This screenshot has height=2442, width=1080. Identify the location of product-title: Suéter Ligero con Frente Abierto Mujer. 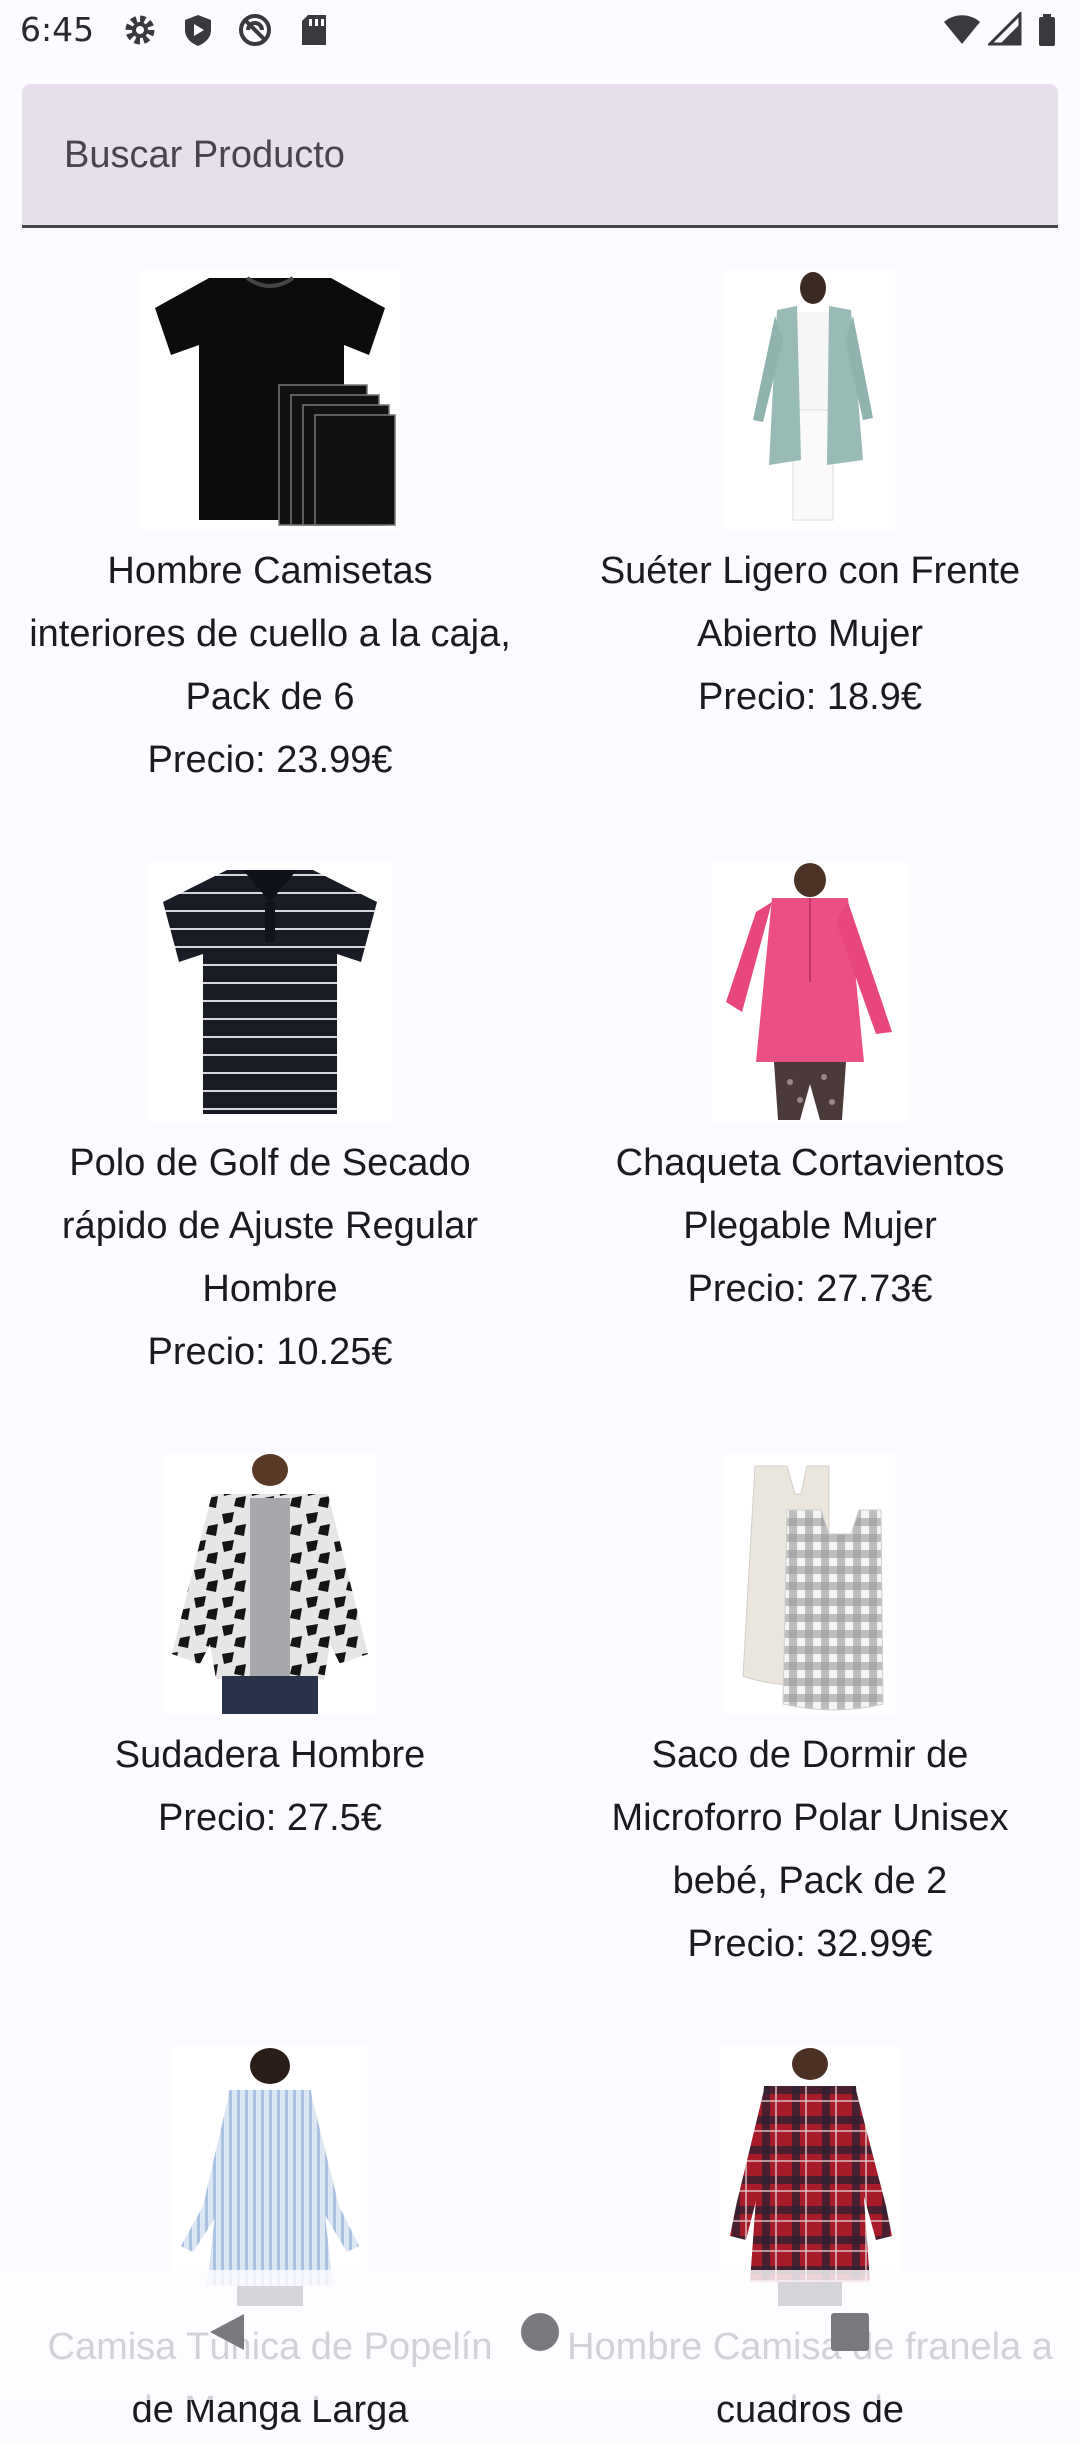
(810, 602).